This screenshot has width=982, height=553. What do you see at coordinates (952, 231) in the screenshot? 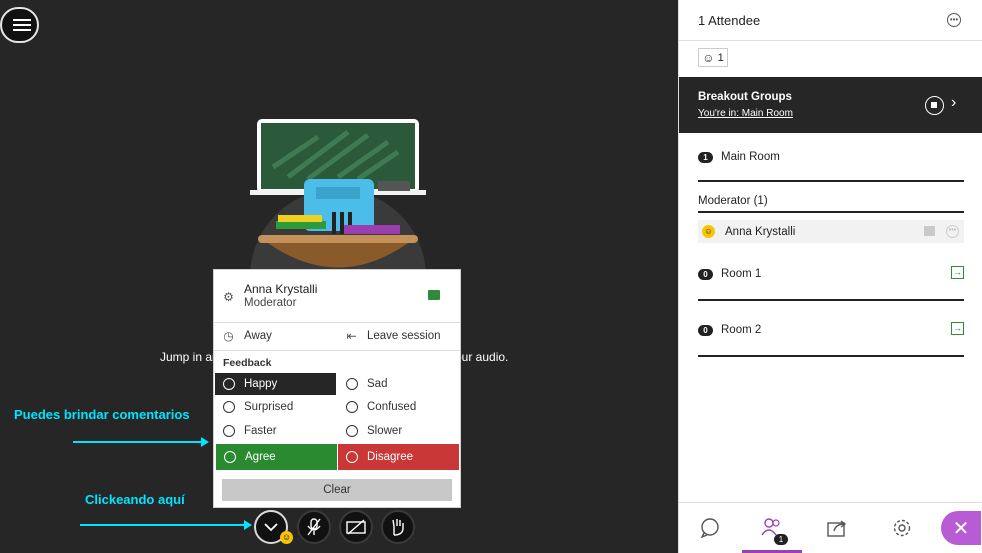
I see `attendee-more-icon: •••` at bounding box center [952, 231].